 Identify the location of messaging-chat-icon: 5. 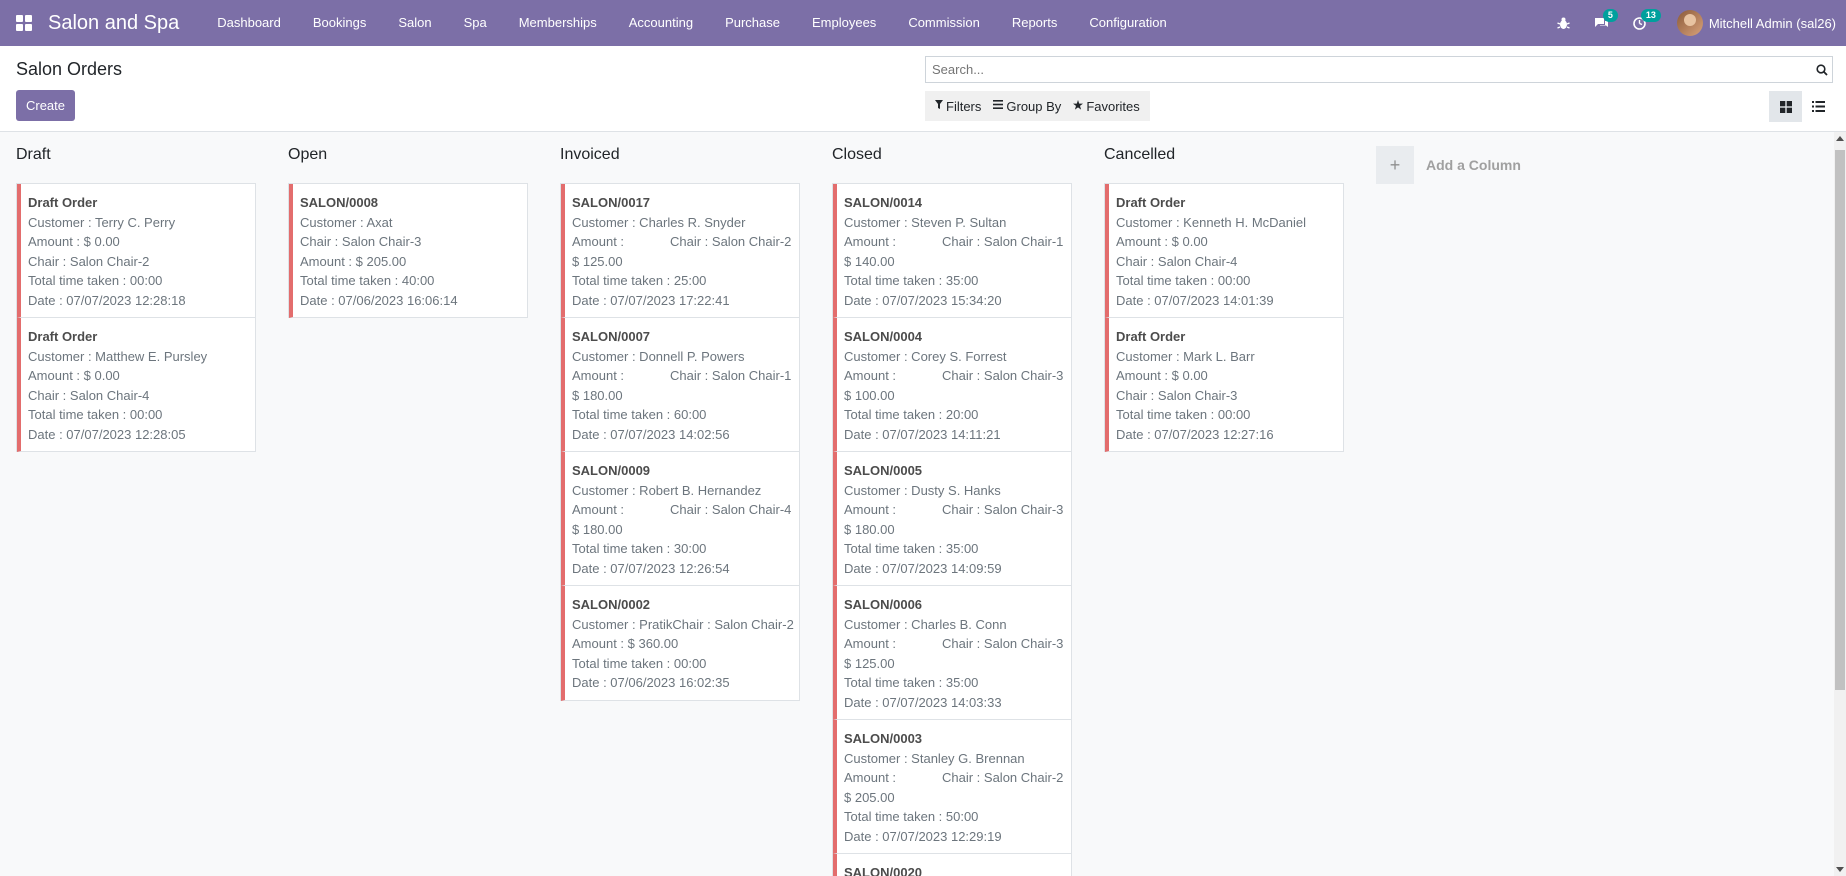
(1602, 23).